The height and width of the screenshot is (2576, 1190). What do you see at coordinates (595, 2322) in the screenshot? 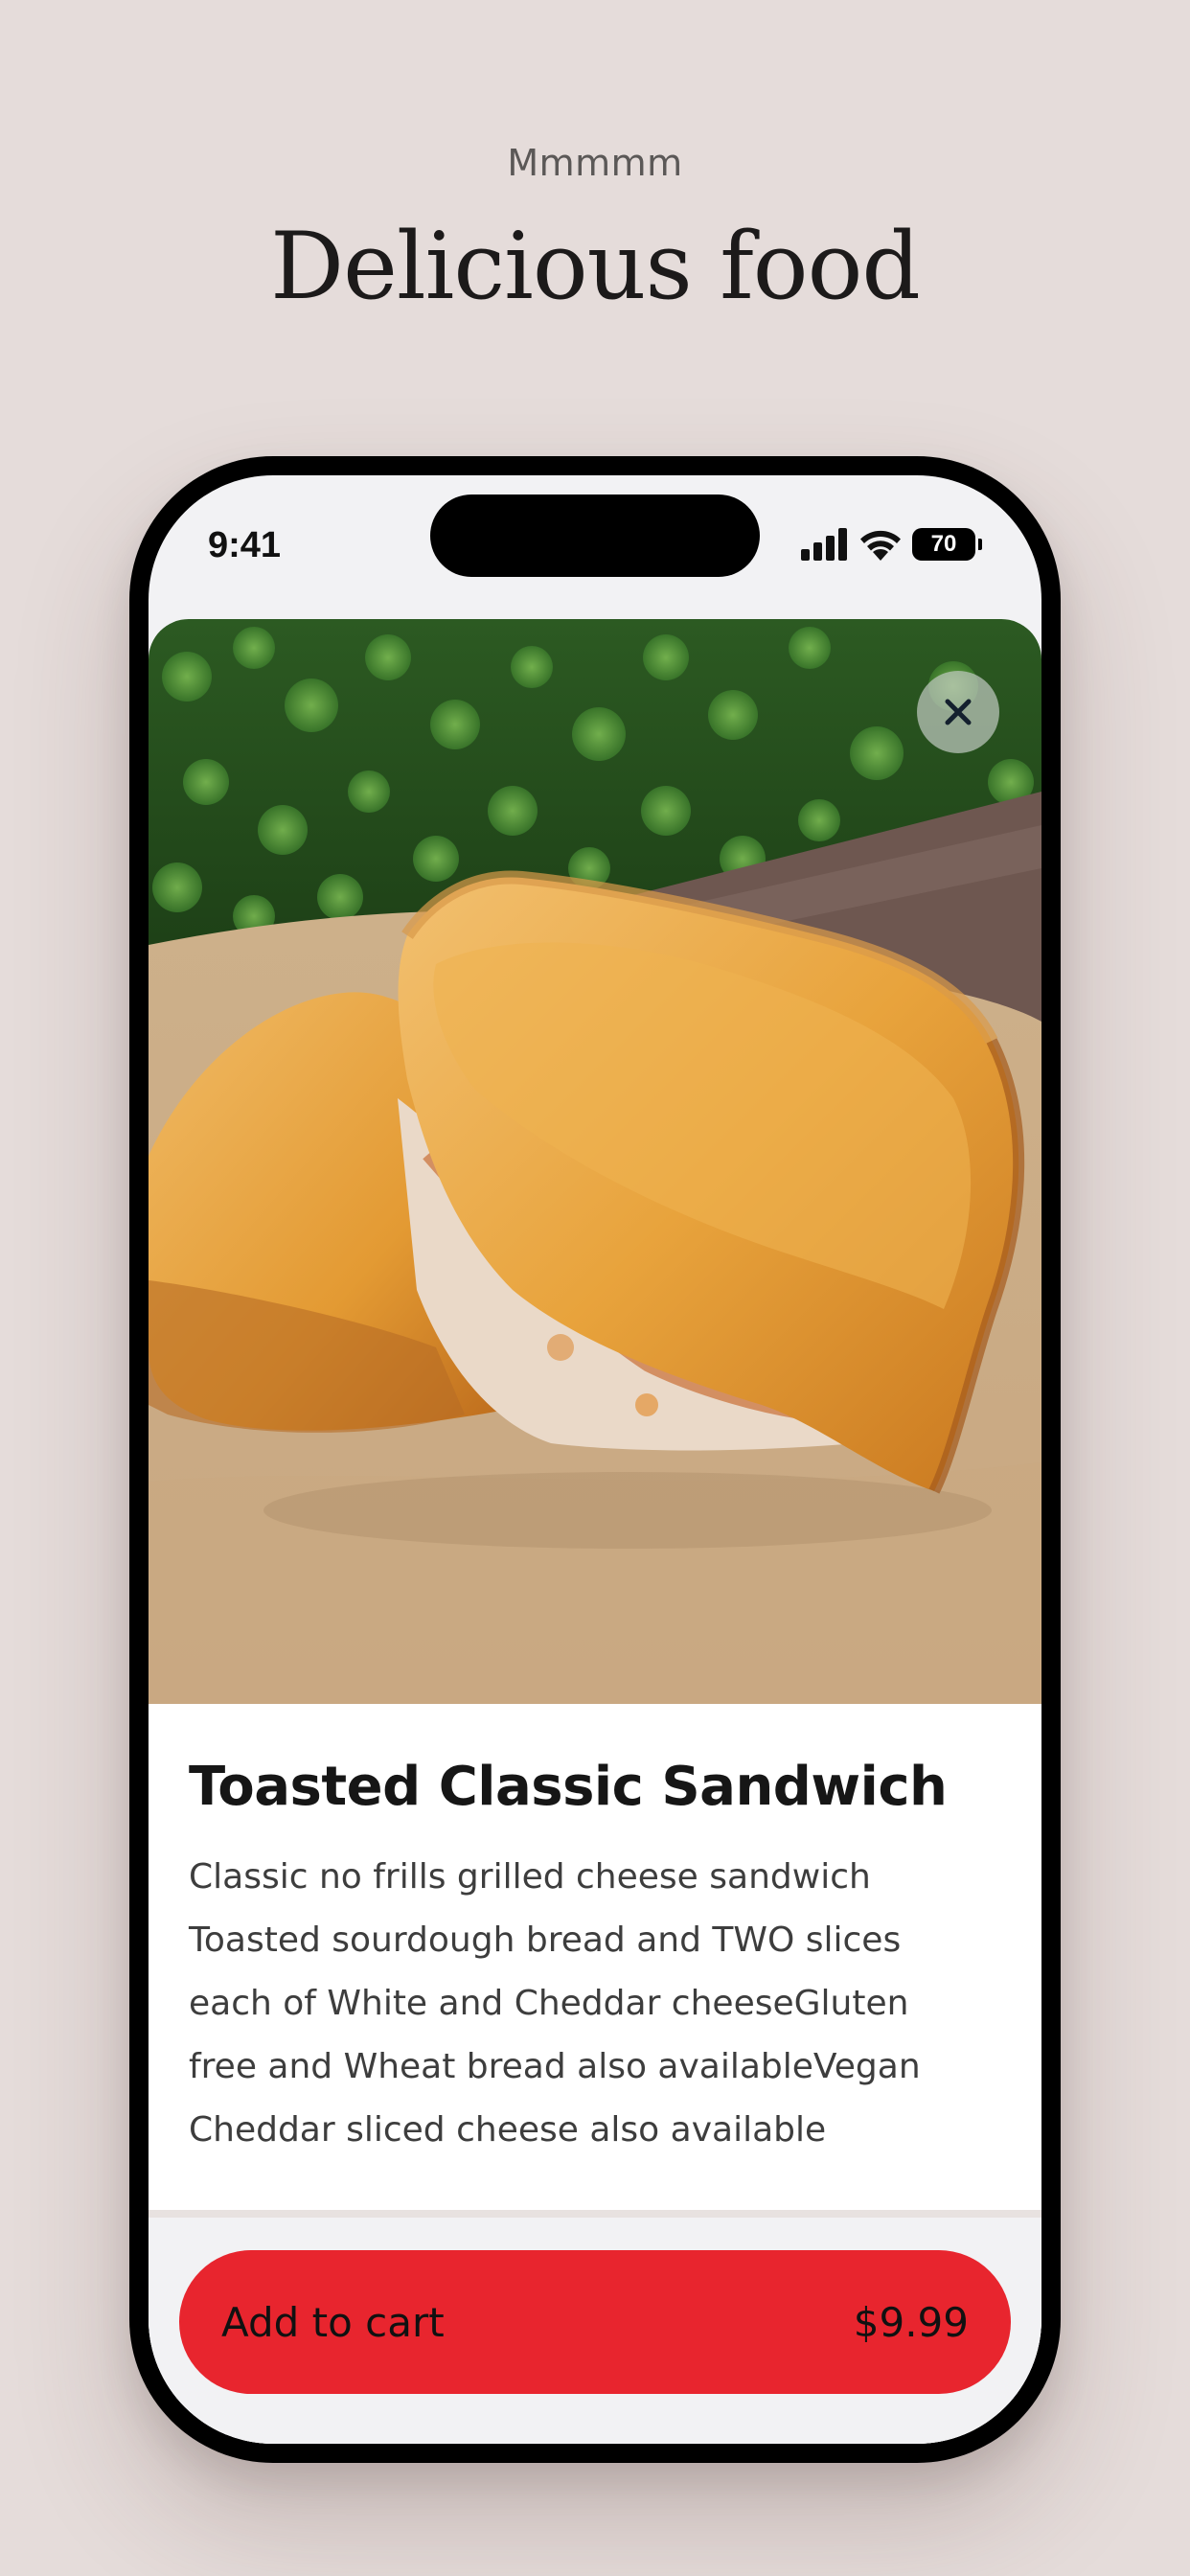
I see `add-to-cart-button: Add to cart $9.99` at bounding box center [595, 2322].